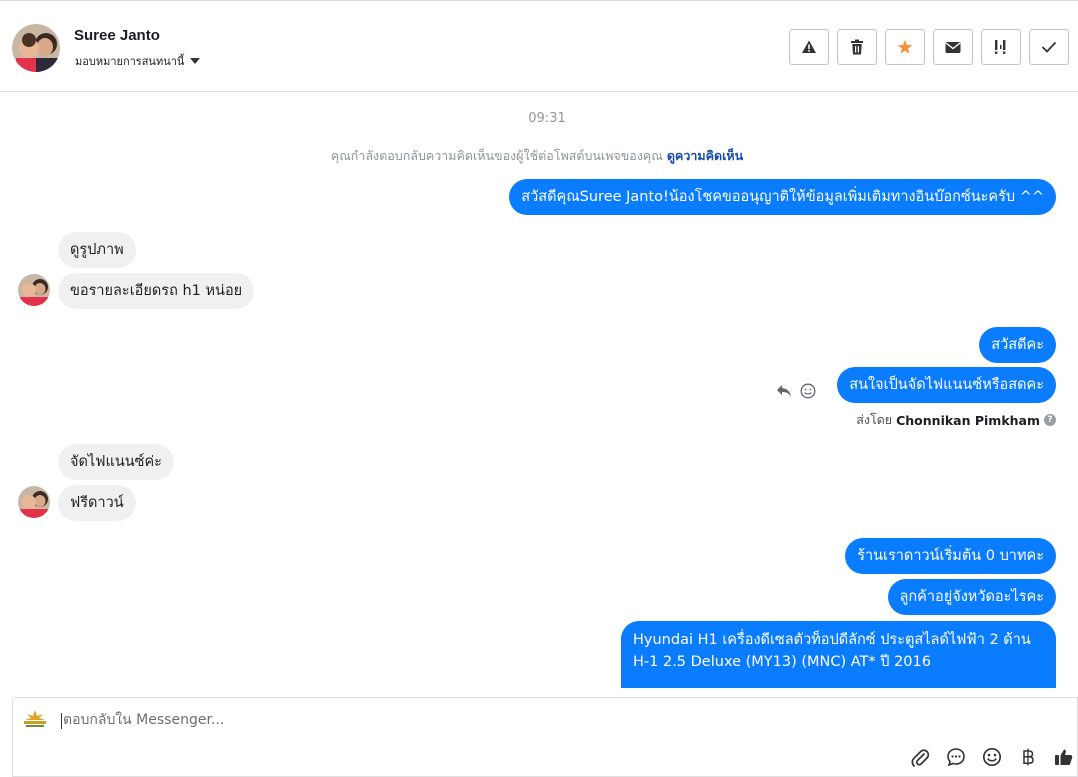 The height and width of the screenshot is (777, 1078). What do you see at coordinates (1028, 757) in the screenshot?
I see `baht-icon` at bounding box center [1028, 757].